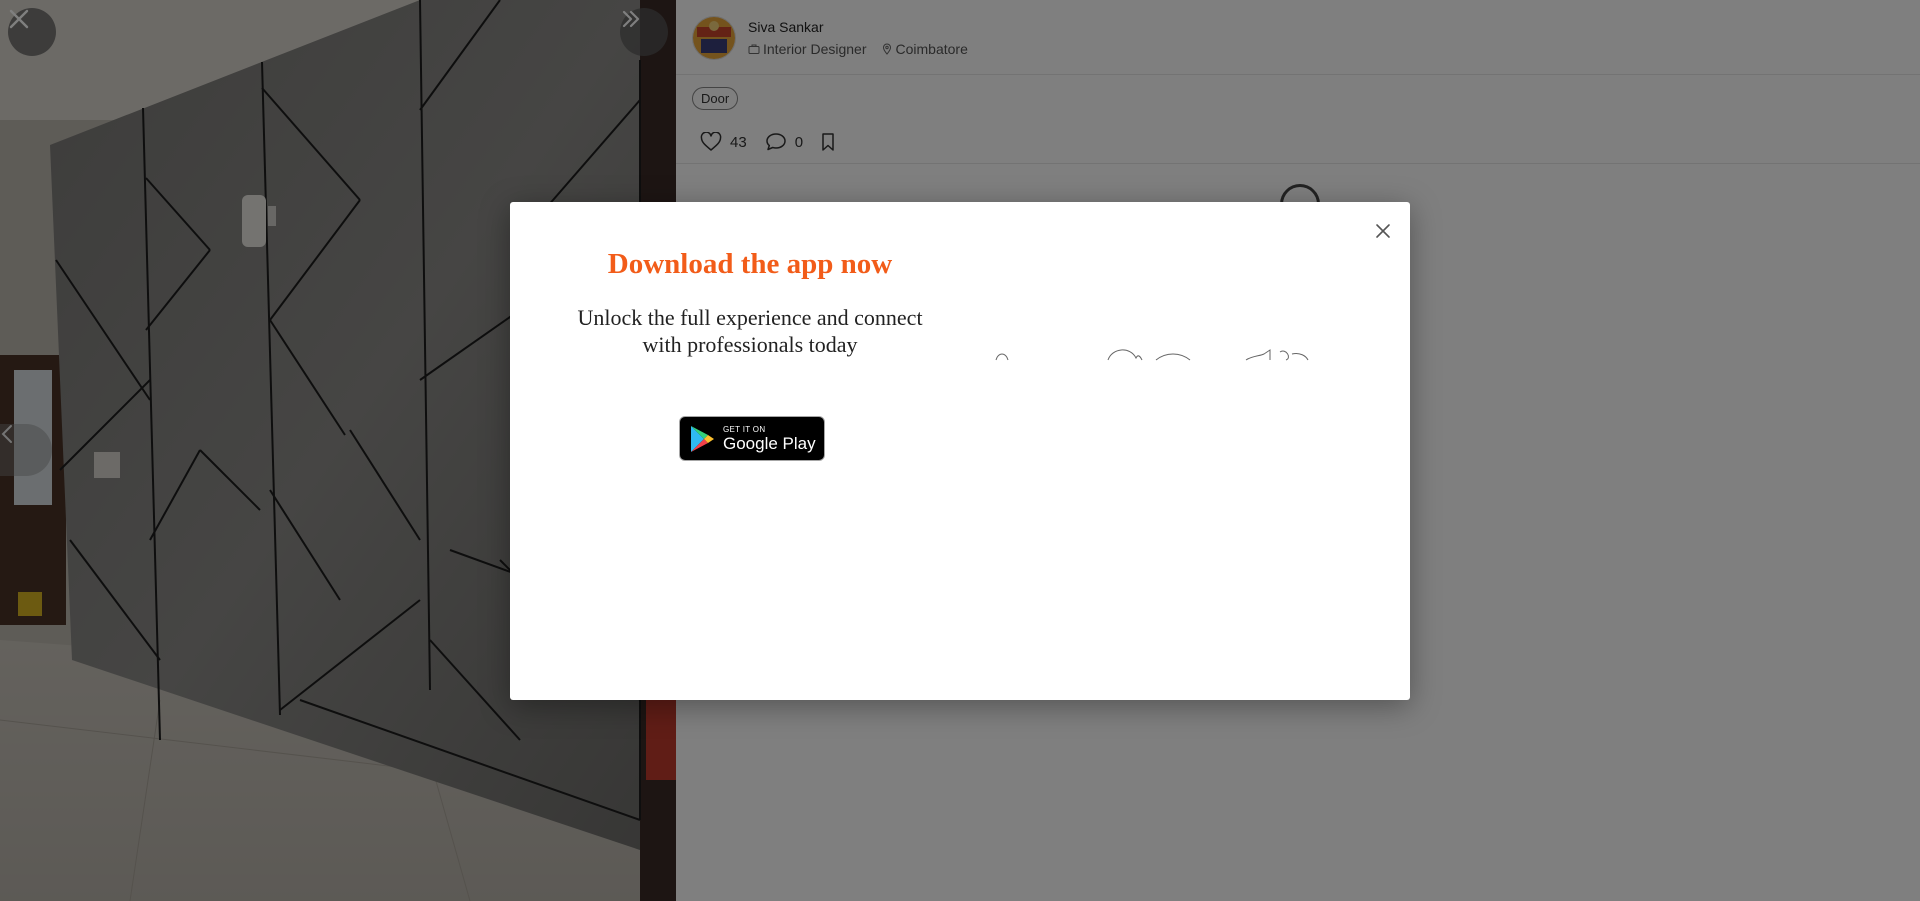 The height and width of the screenshot is (901, 1920). I want to click on close-icon, so click(1383, 231).